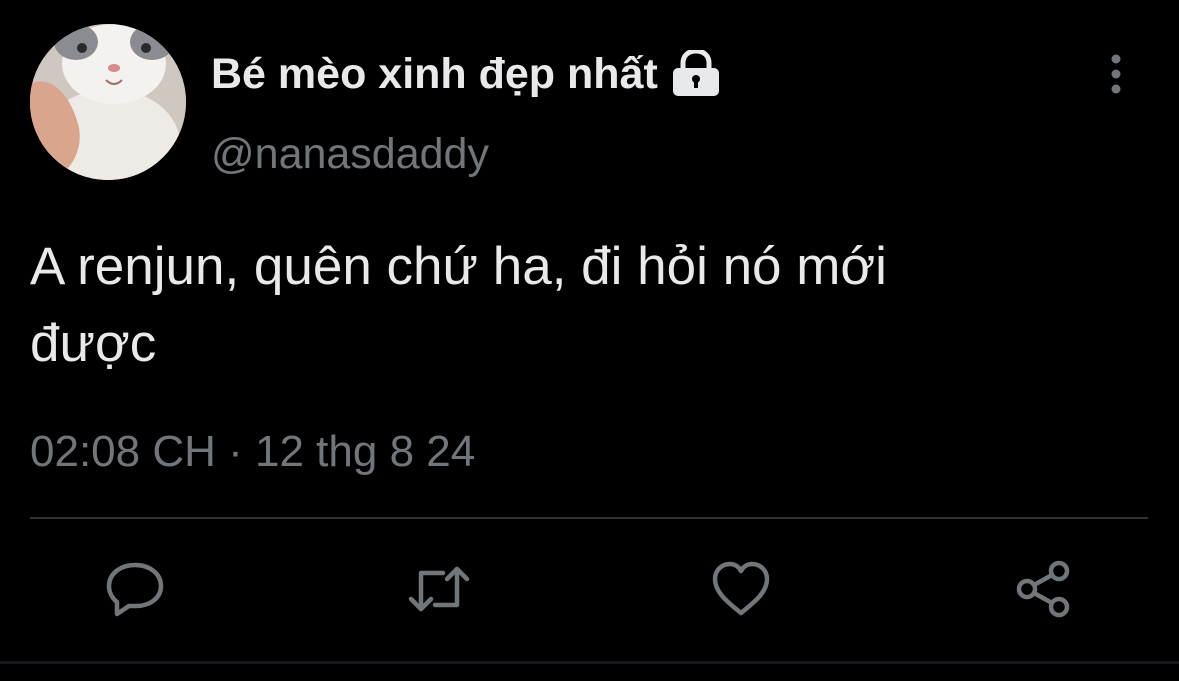 The height and width of the screenshot is (681, 1179). Describe the element at coordinates (350, 154) in the screenshot. I see `author-handle: @nanasdaddy` at that location.